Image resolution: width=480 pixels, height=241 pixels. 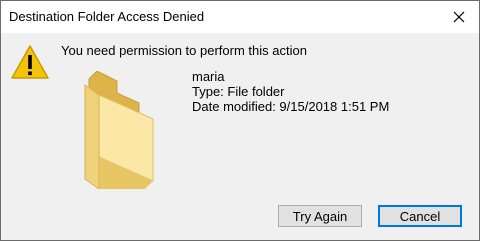 I want to click on title-bar: Destination Folder Access Denied, so click(x=240, y=17).